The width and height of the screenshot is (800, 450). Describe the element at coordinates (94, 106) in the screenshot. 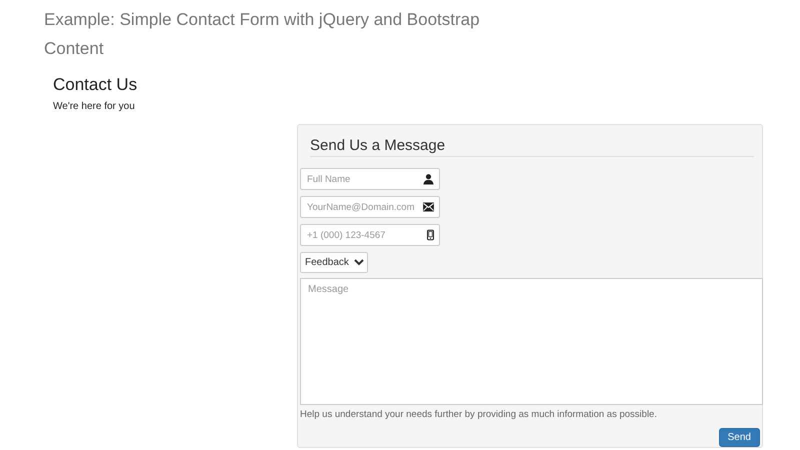

I see `contact-subheading: We're here for you` at that location.